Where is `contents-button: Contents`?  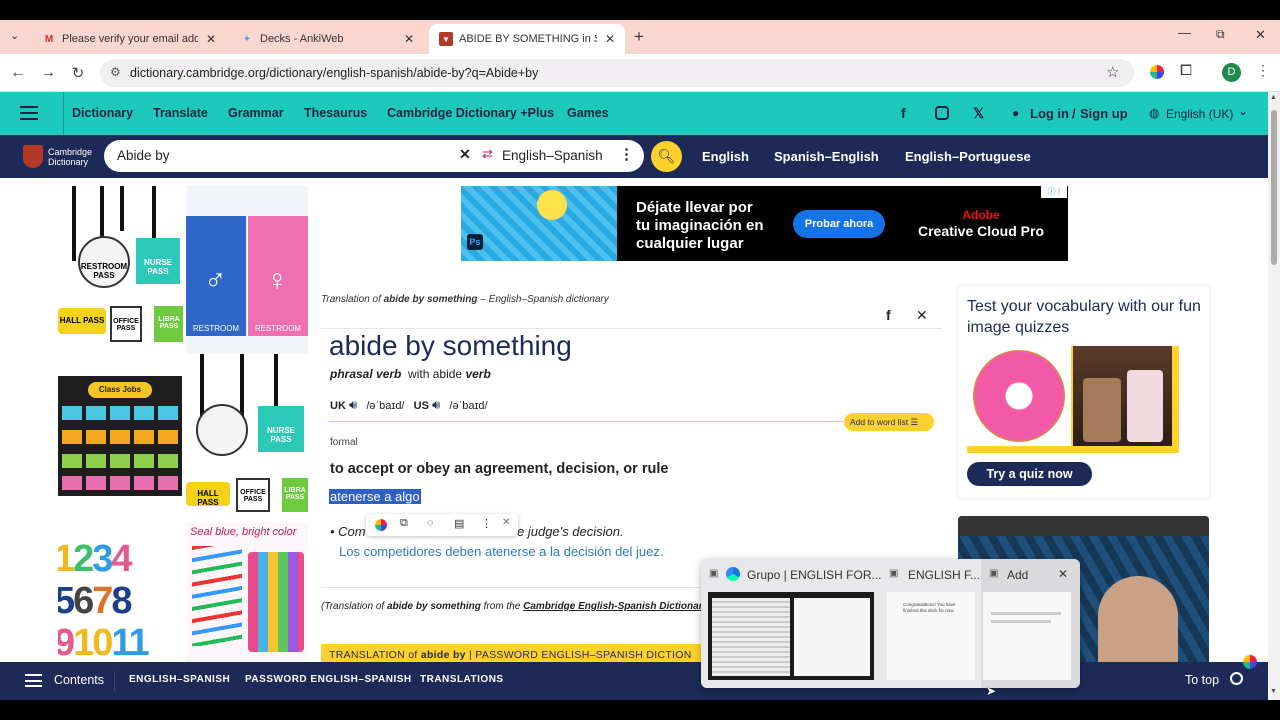
contents-button: Contents is located at coordinates (79, 680).